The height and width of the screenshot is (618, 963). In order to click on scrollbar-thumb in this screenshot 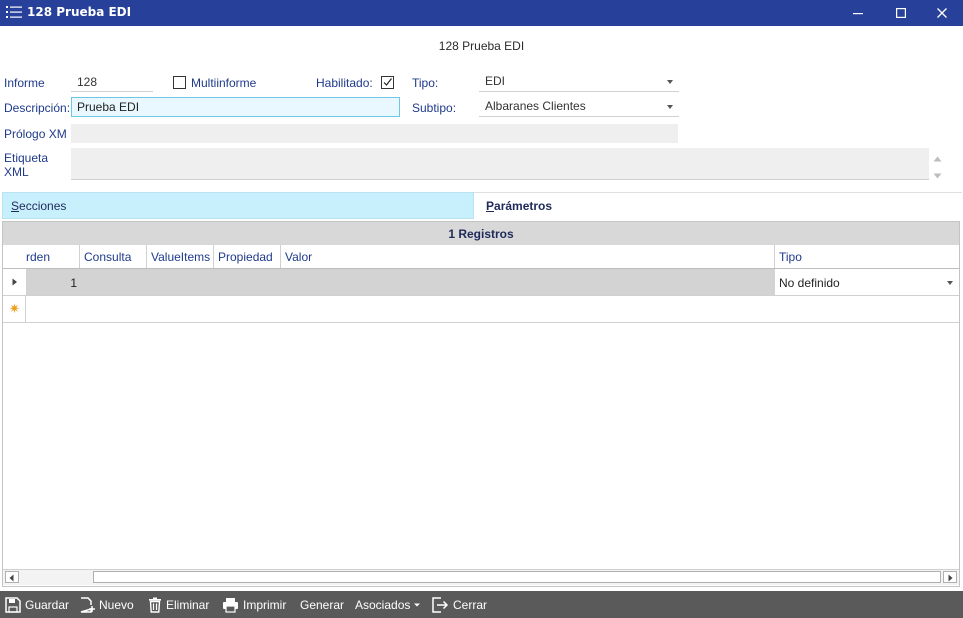, I will do `click(517, 577)`.